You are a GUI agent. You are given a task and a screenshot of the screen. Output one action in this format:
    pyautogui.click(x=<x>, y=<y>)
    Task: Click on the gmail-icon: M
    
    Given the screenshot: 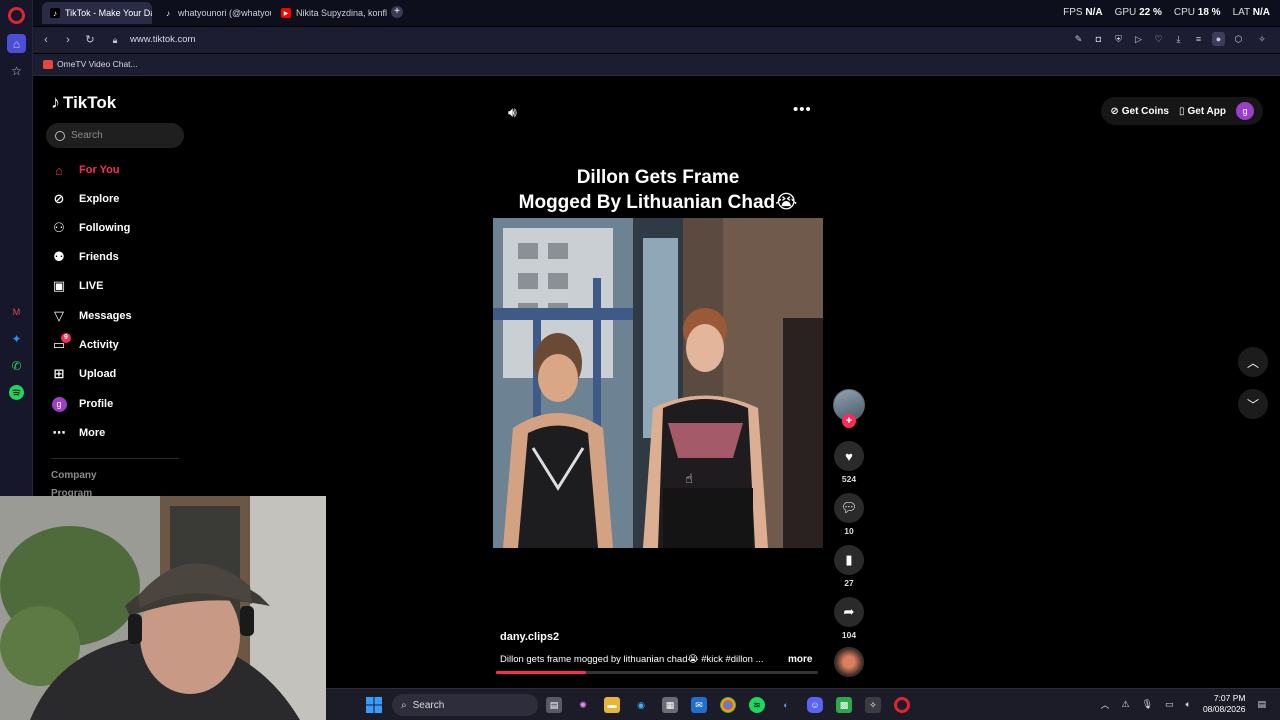 What is the action you would take?
    pyautogui.click(x=16, y=311)
    